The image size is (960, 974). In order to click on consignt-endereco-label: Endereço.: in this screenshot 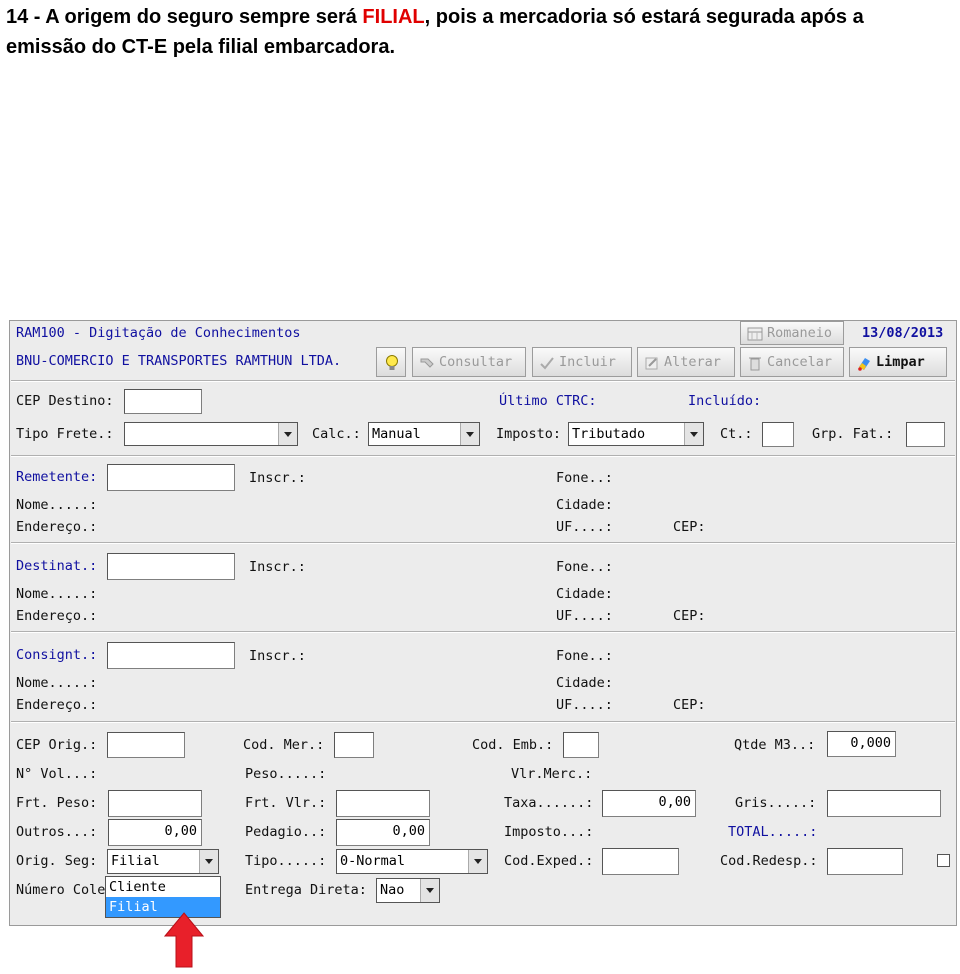, I will do `click(57, 705)`.